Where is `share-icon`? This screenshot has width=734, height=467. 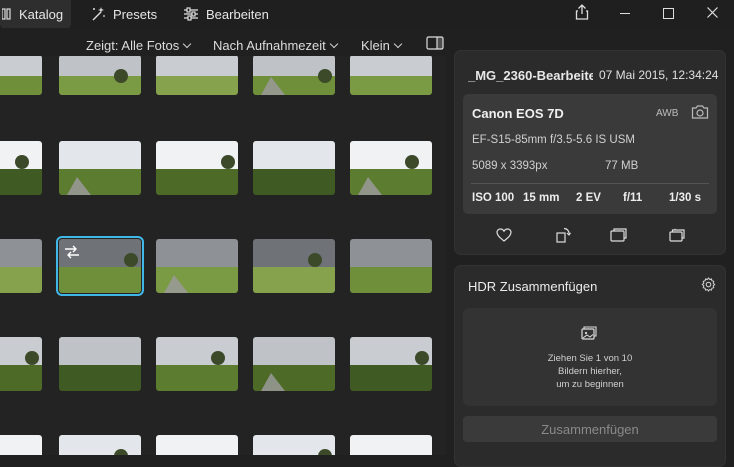 share-icon is located at coordinates (582, 13).